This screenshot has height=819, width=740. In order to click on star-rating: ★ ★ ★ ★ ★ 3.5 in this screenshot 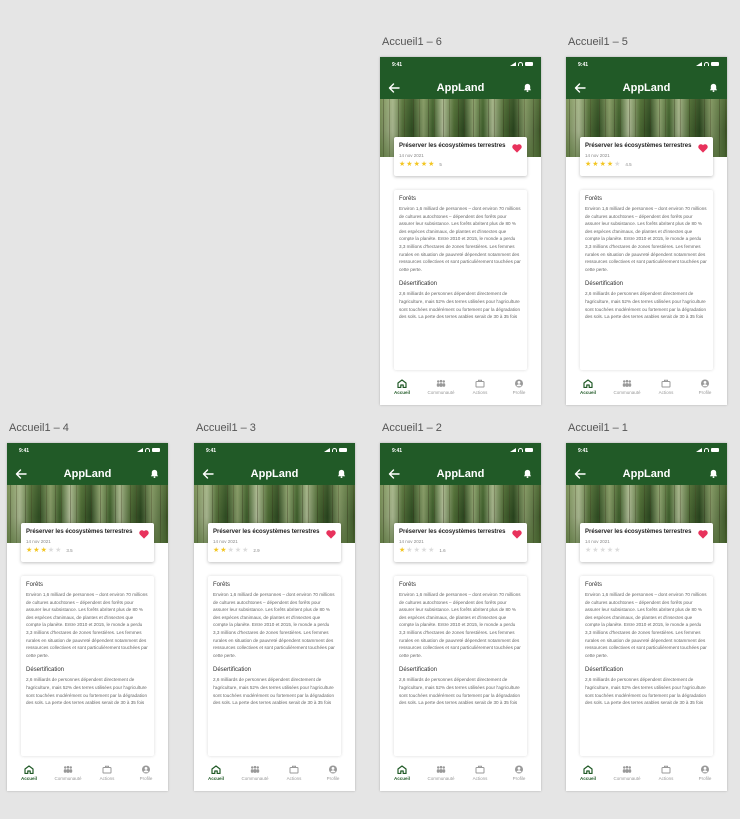, I will do `click(49, 550)`.